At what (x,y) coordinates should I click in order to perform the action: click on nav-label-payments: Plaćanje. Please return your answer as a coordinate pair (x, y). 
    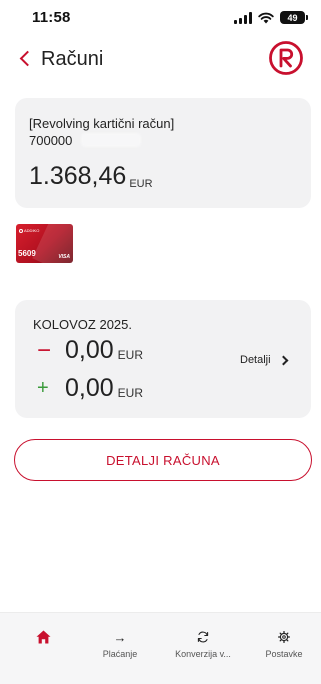
    Looking at the image, I should click on (120, 654).